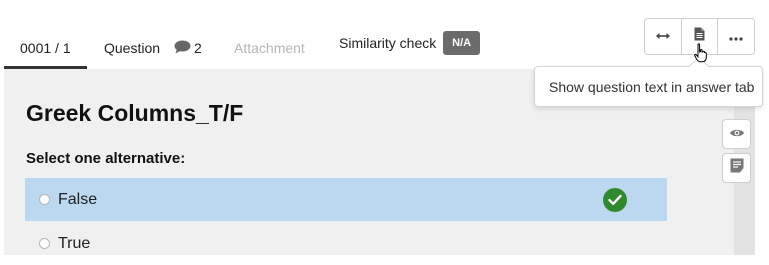 The width and height of the screenshot is (769, 265). I want to click on similarity-tab-label: Similarity check, so click(388, 43).